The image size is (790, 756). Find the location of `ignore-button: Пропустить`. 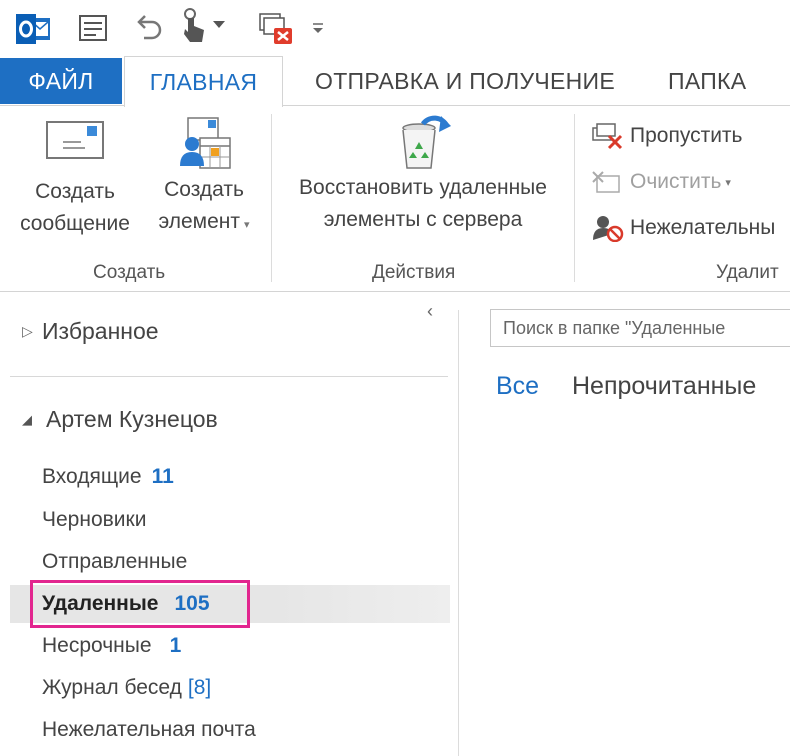

ignore-button: Пропустить is located at coordinates (666, 136).